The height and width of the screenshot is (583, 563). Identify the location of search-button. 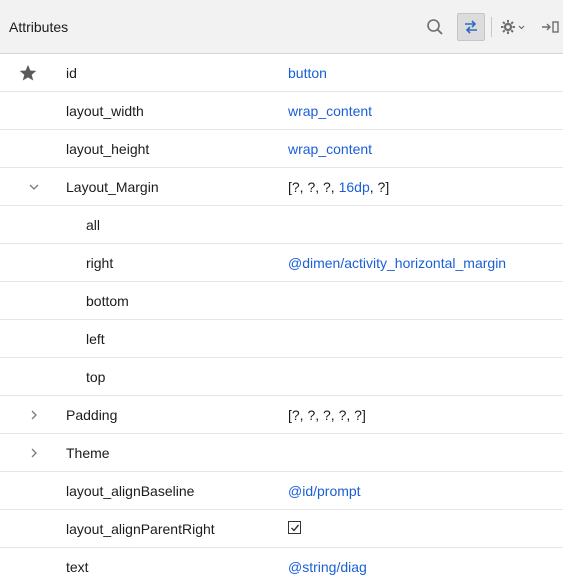
(435, 27).